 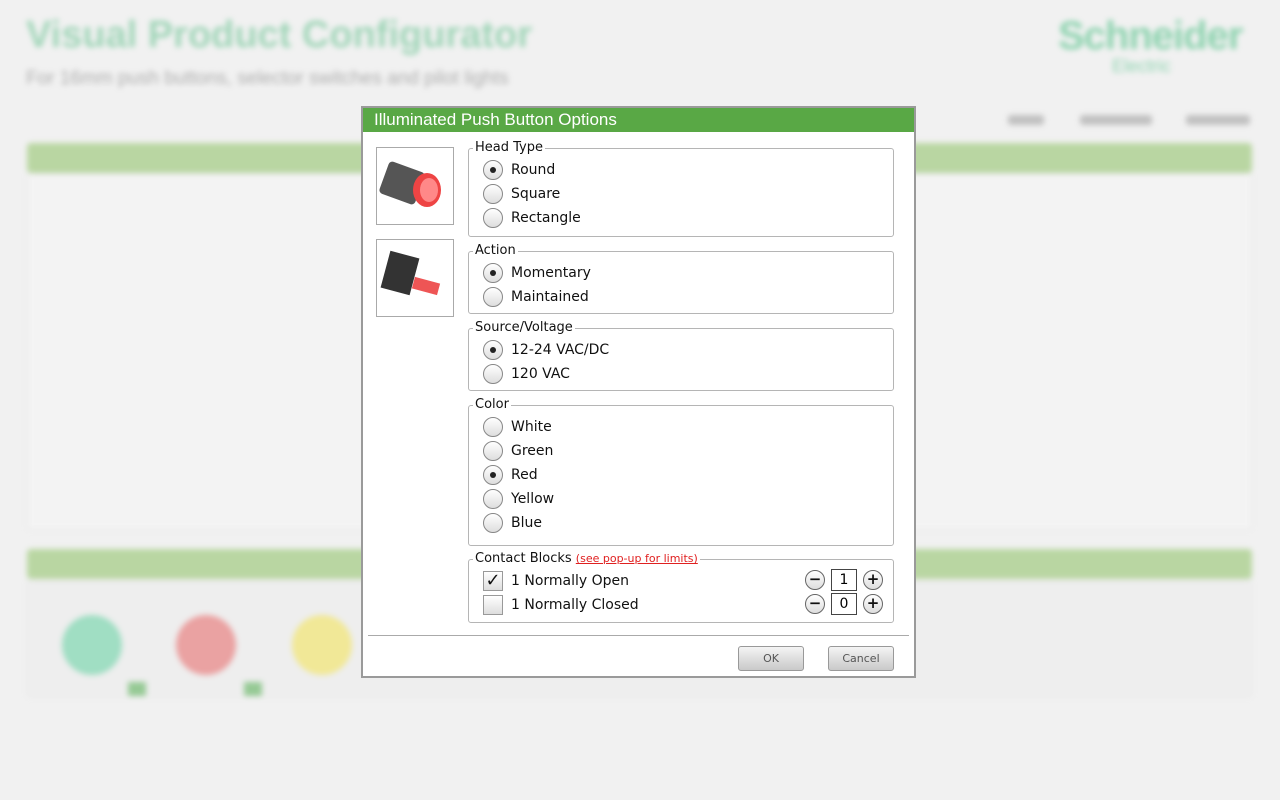 I want to click on color-group: Color White Green Red Yellow Blue, so click(x=681, y=471).